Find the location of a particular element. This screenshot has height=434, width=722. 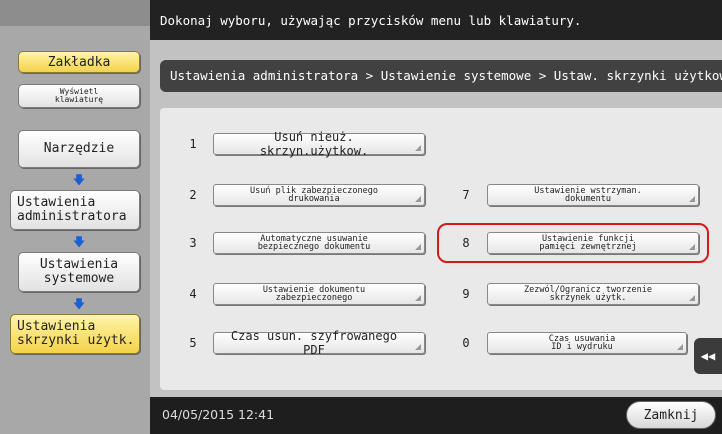

item-number-0: 0 is located at coordinates (466, 343).